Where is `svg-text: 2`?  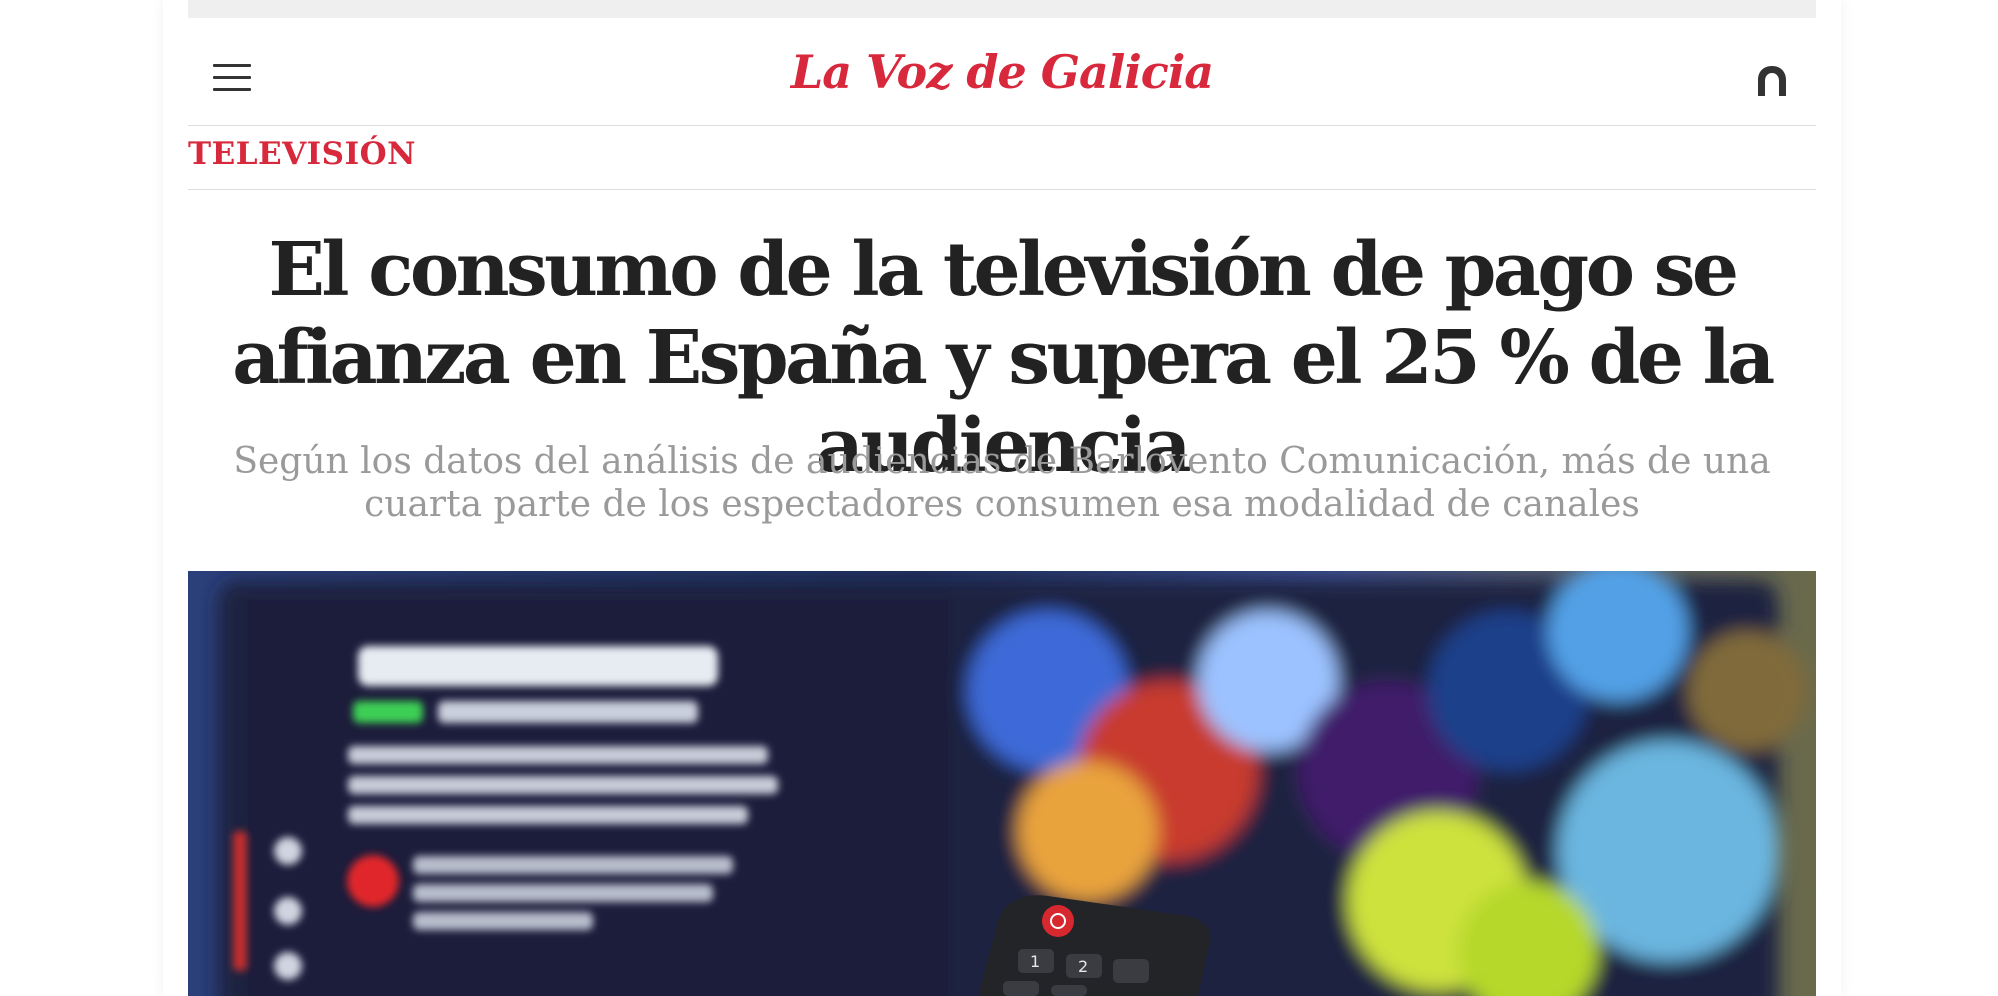 svg-text: 2 is located at coordinates (1083, 966).